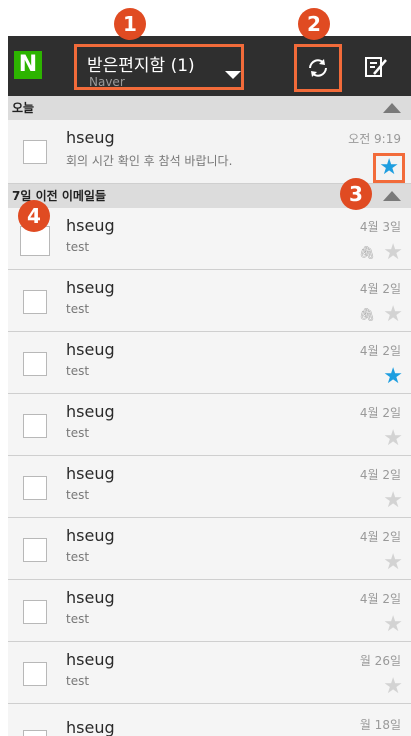 Image resolution: width=411 pixels, height=736 pixels. I want to click on logo-letter: N, so click(28, 64).